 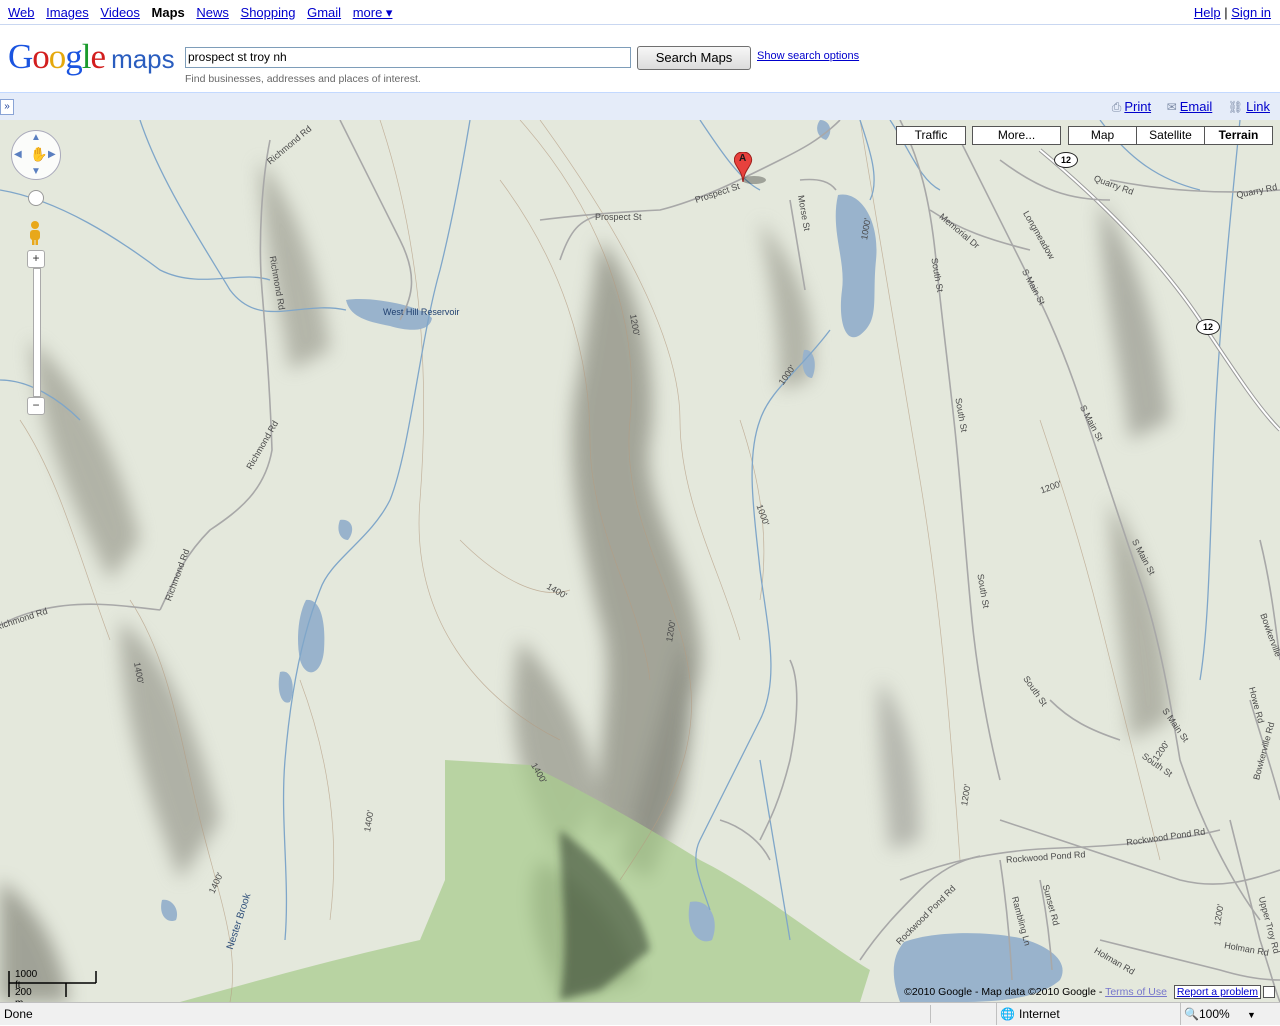 I want to click on envelope-icon: ✉, so click(x=1171, y=107).